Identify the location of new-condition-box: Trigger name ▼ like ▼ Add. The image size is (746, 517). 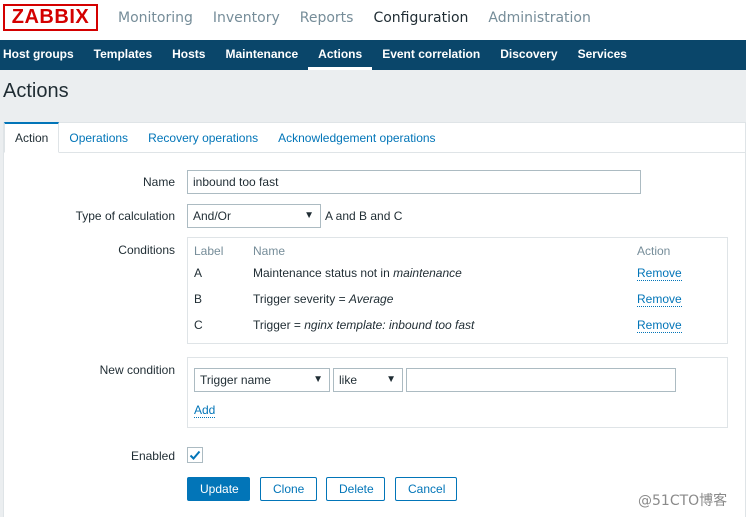
(457, 392).